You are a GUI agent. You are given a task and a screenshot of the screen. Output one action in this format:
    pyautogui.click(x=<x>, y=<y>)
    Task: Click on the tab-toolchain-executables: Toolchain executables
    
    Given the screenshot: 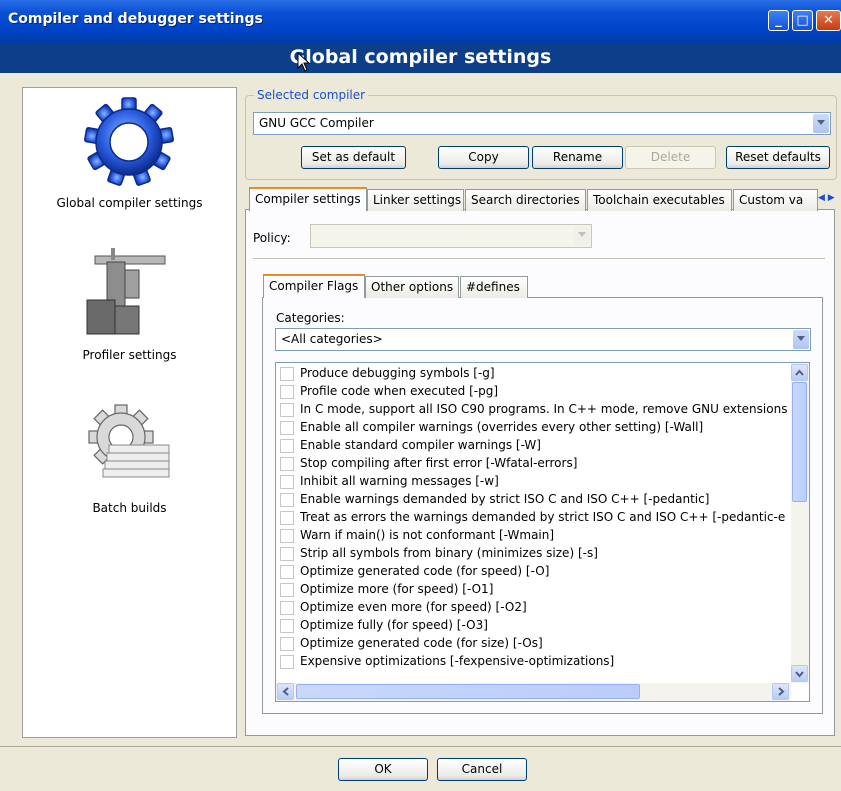 What is the action you would take?
    pyautogui.click(x=659, y=200)
    